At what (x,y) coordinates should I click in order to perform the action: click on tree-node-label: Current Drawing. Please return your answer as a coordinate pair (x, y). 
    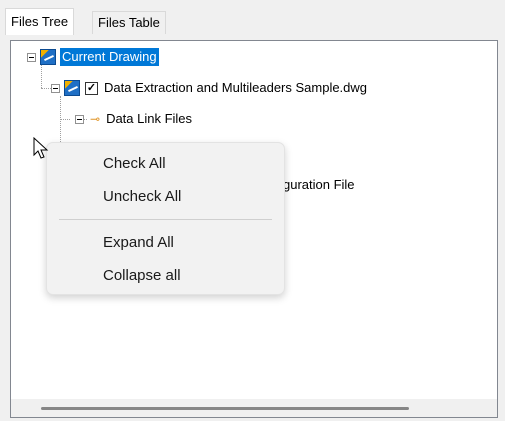
    Looking at the image, I should click on (109, 57).